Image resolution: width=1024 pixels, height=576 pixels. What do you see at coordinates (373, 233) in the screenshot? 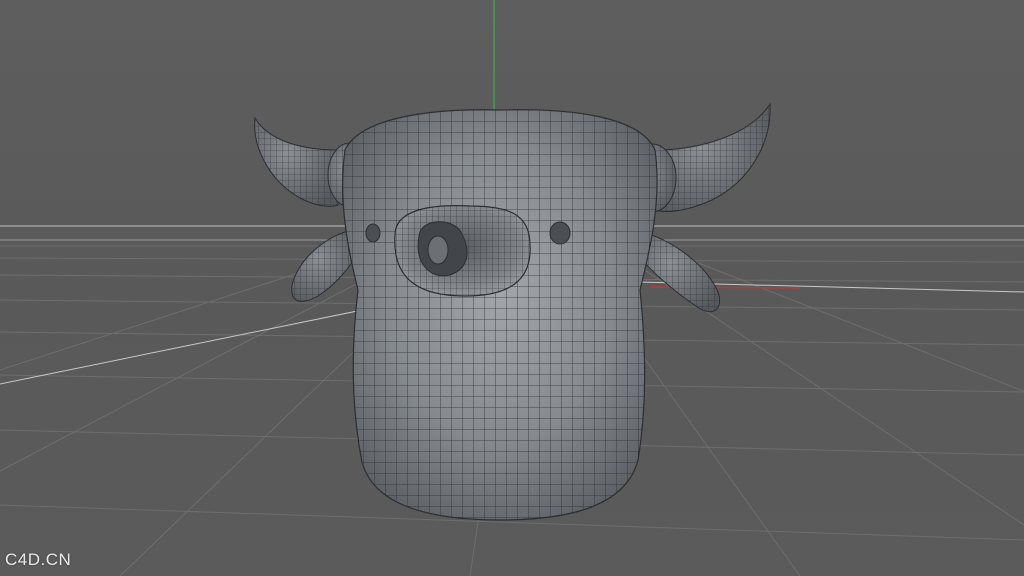
I see `left-eye` at bounding box center [373, 233].